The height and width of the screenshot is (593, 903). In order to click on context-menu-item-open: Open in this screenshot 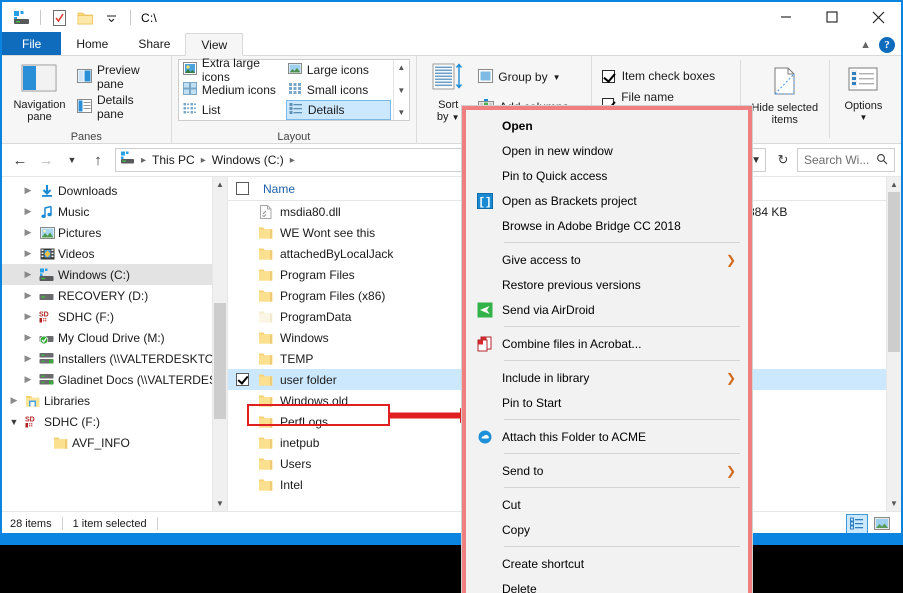, I will do `click(607, 125)`.